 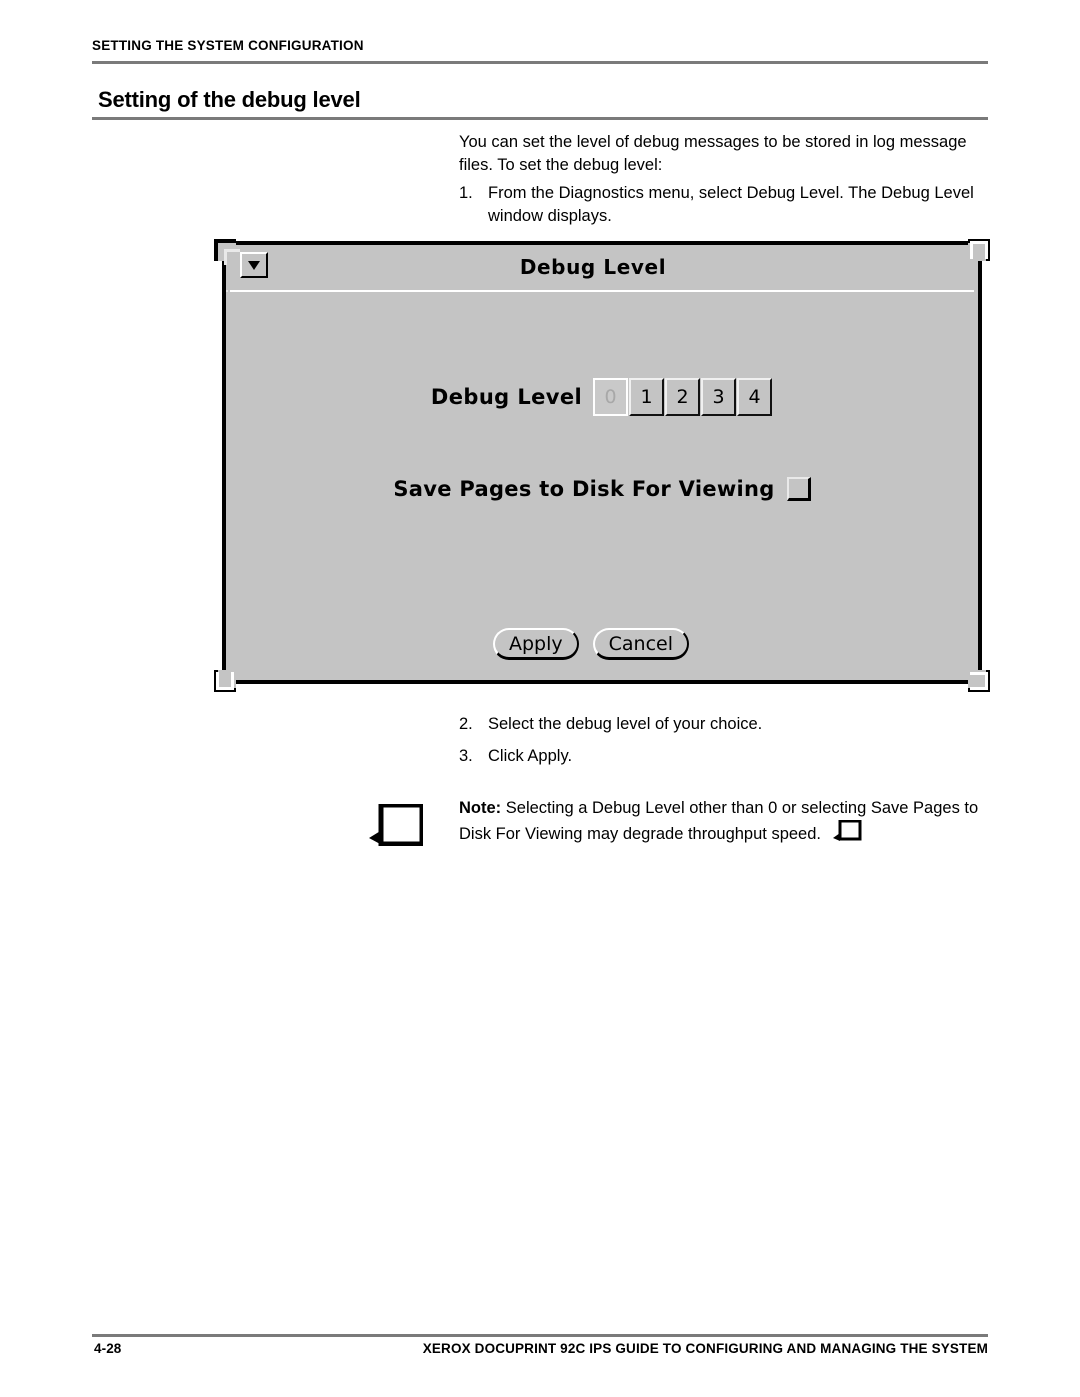 I want to click on resize-corner-bottom-left, so click(x=227, y=679).